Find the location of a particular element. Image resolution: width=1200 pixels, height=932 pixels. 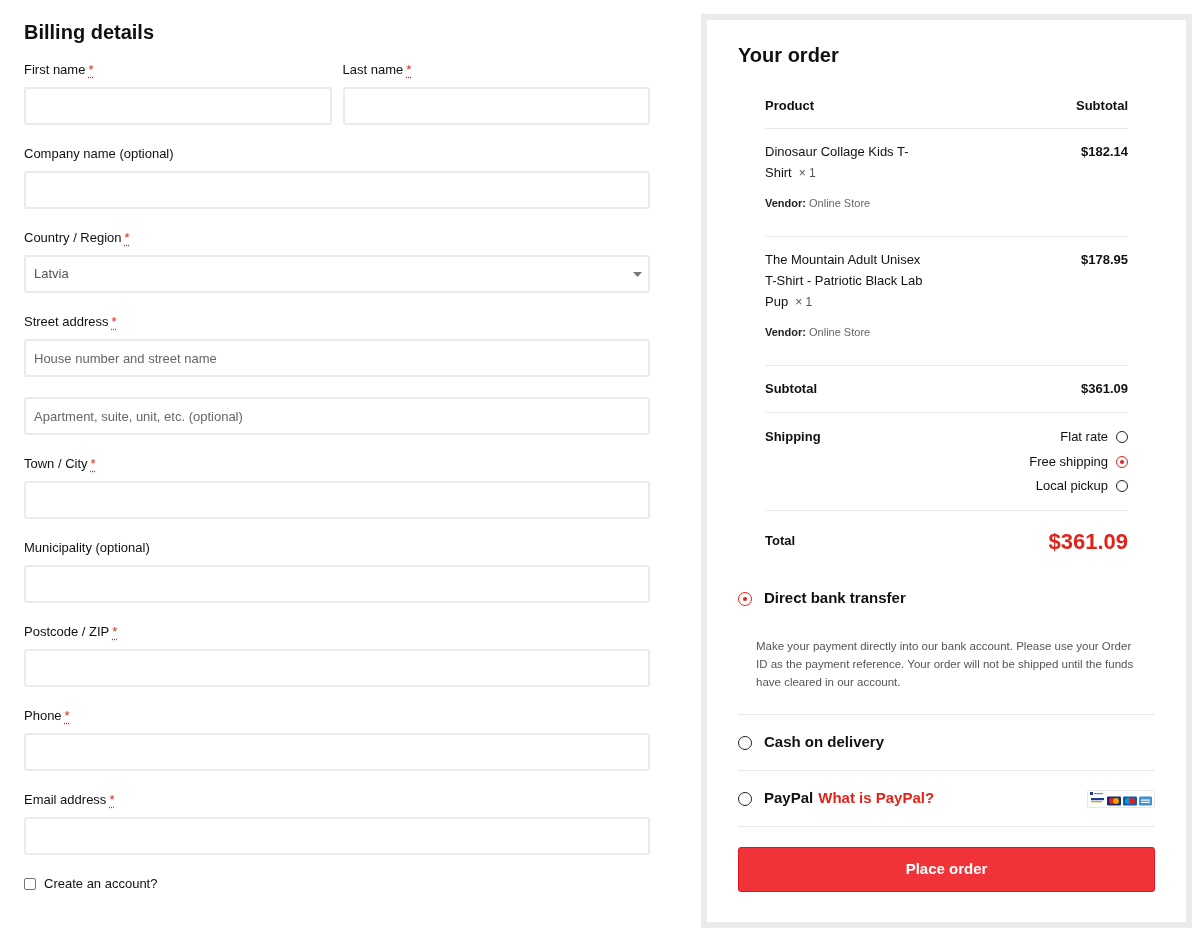

shipping-option-label: Free shipping is located at coordinates (1068, 461).